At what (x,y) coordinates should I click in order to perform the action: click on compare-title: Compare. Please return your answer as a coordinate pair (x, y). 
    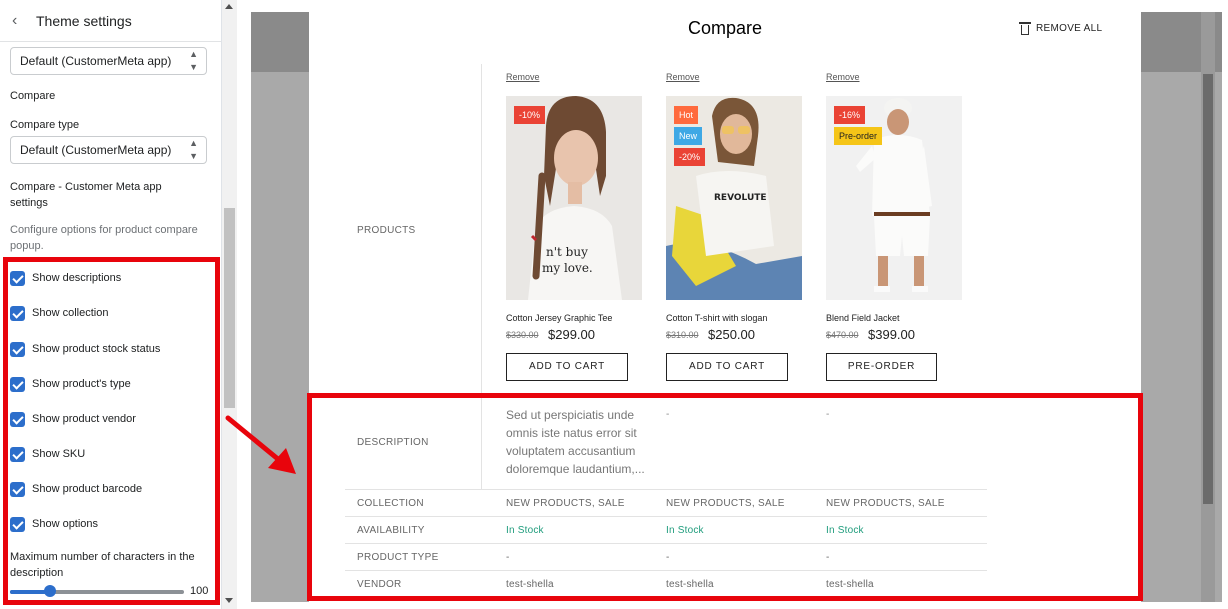
    Looking at the image, I should click on (725, 28).